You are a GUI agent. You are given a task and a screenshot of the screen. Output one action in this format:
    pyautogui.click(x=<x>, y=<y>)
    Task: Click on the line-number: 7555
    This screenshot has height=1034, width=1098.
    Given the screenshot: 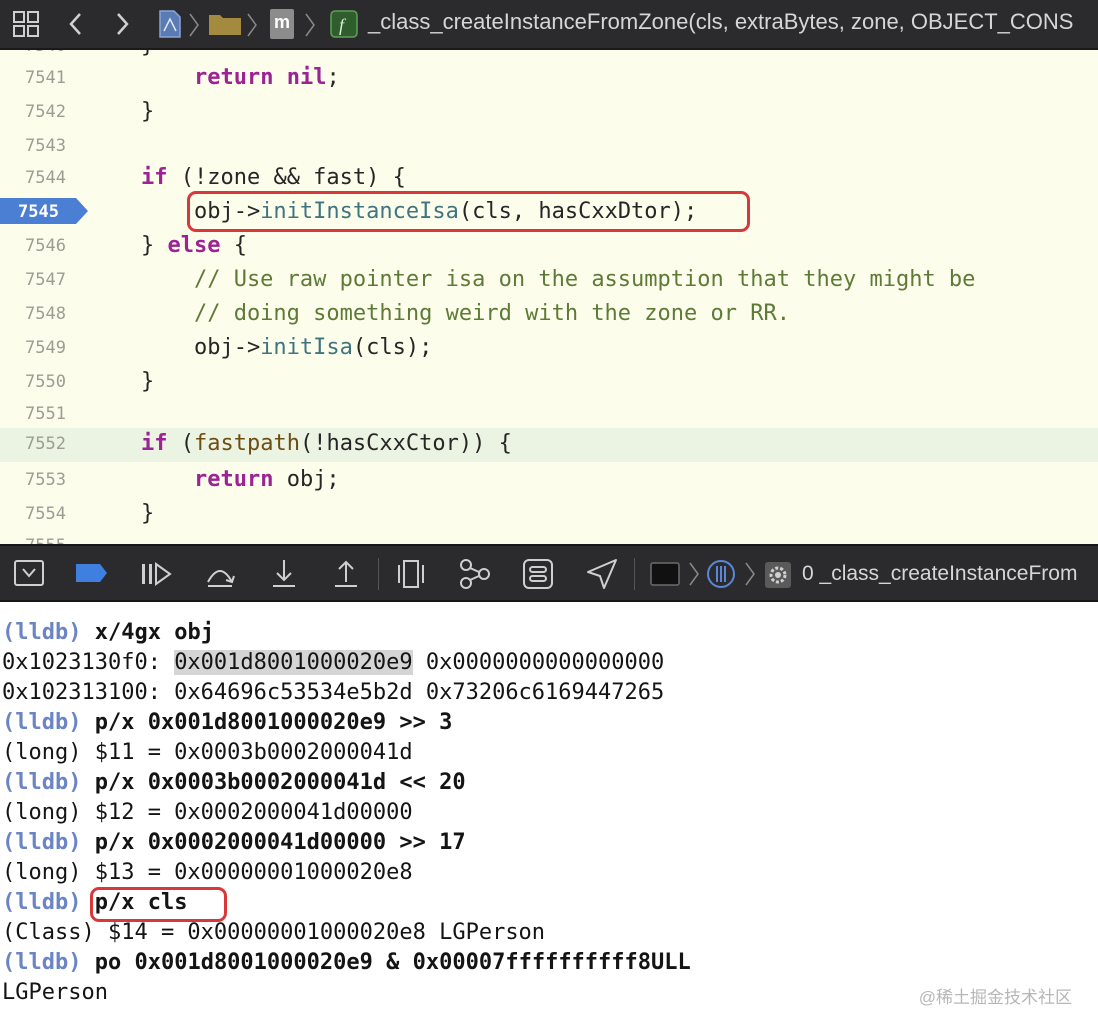 What is the action you would take?
    pyautogui.click(x=33, y=540)
    